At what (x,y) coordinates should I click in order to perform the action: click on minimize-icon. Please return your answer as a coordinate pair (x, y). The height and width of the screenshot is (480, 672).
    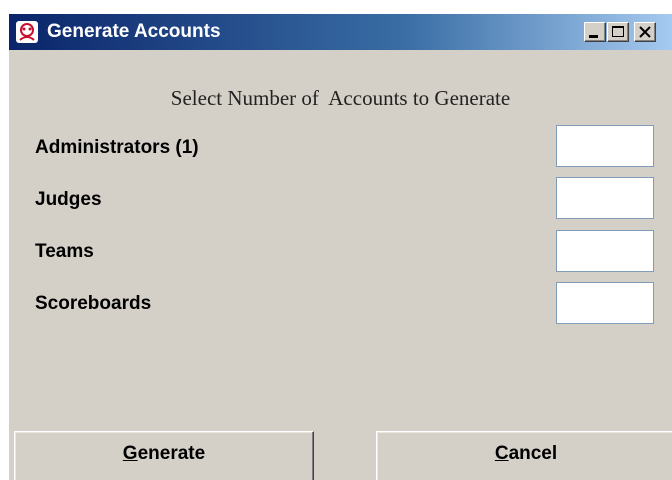
    Looking at the image, I should click on (593, 36).